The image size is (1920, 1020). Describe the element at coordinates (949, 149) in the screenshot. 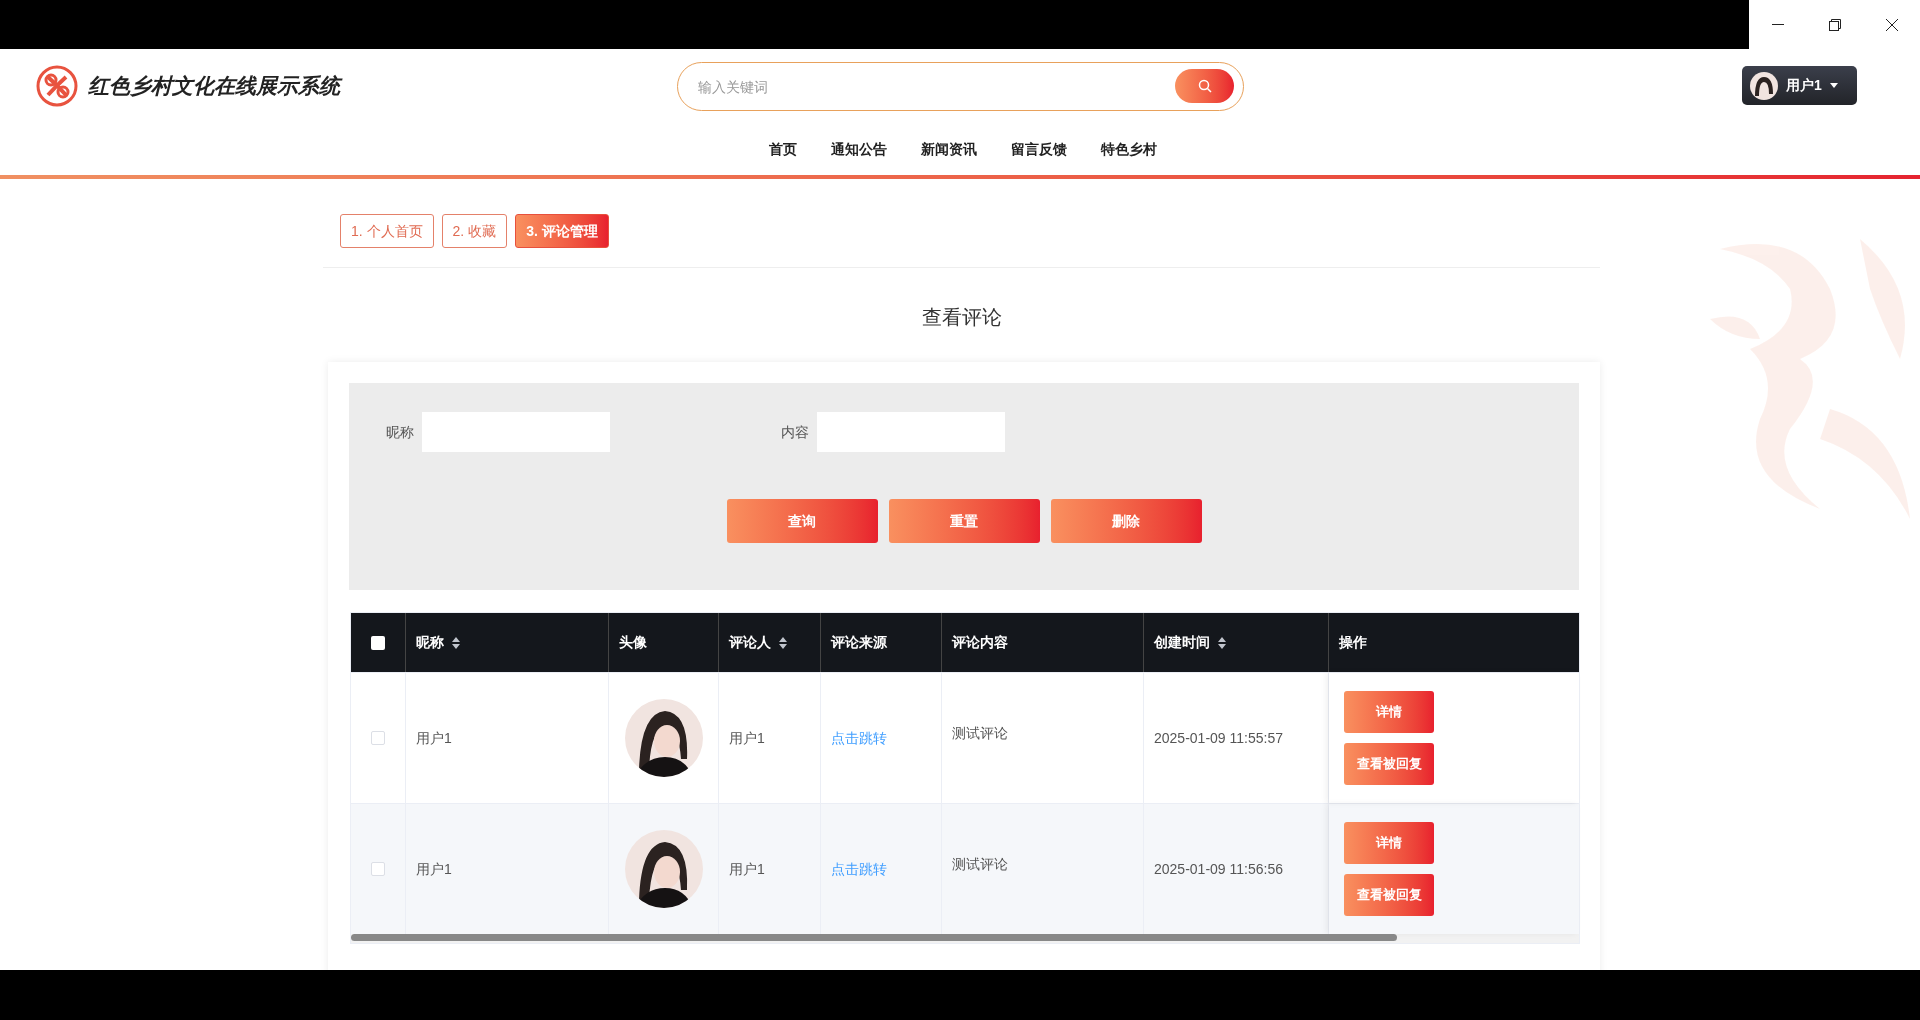

I see `nav-link: 新闻资讯` at that location.